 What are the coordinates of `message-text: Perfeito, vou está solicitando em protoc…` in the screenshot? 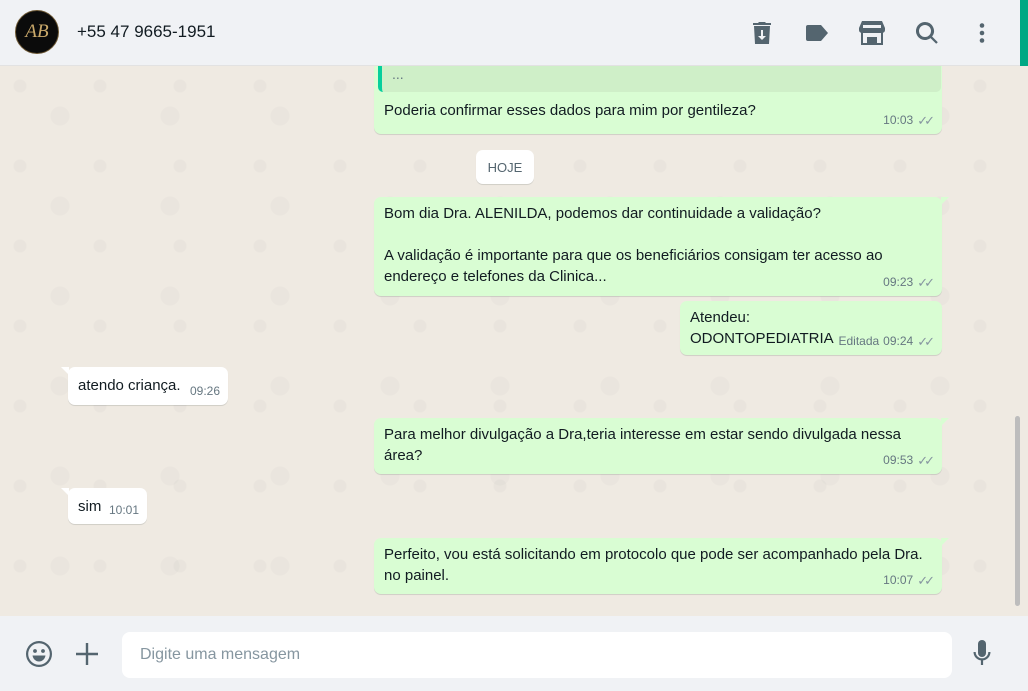 It's located at (655, 565).